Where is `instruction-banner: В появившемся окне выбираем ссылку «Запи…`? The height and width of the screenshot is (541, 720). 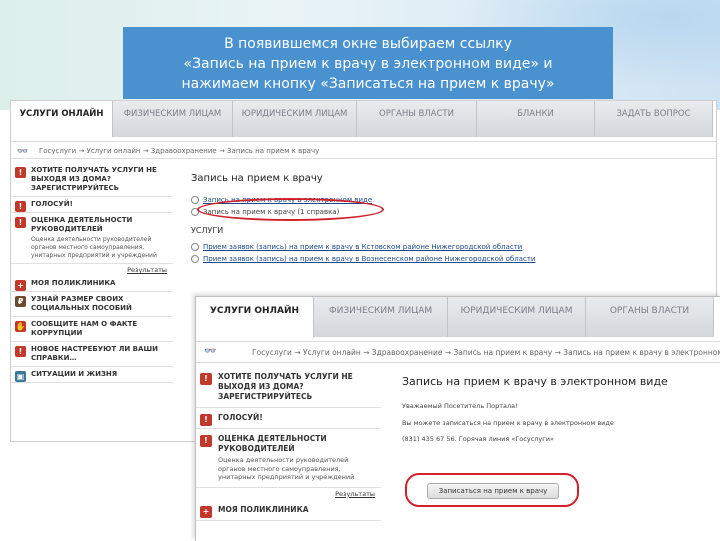
instruction-banner: В появившемся окне выбираем ссылку «Запи… is located at coordinates (368, 63).